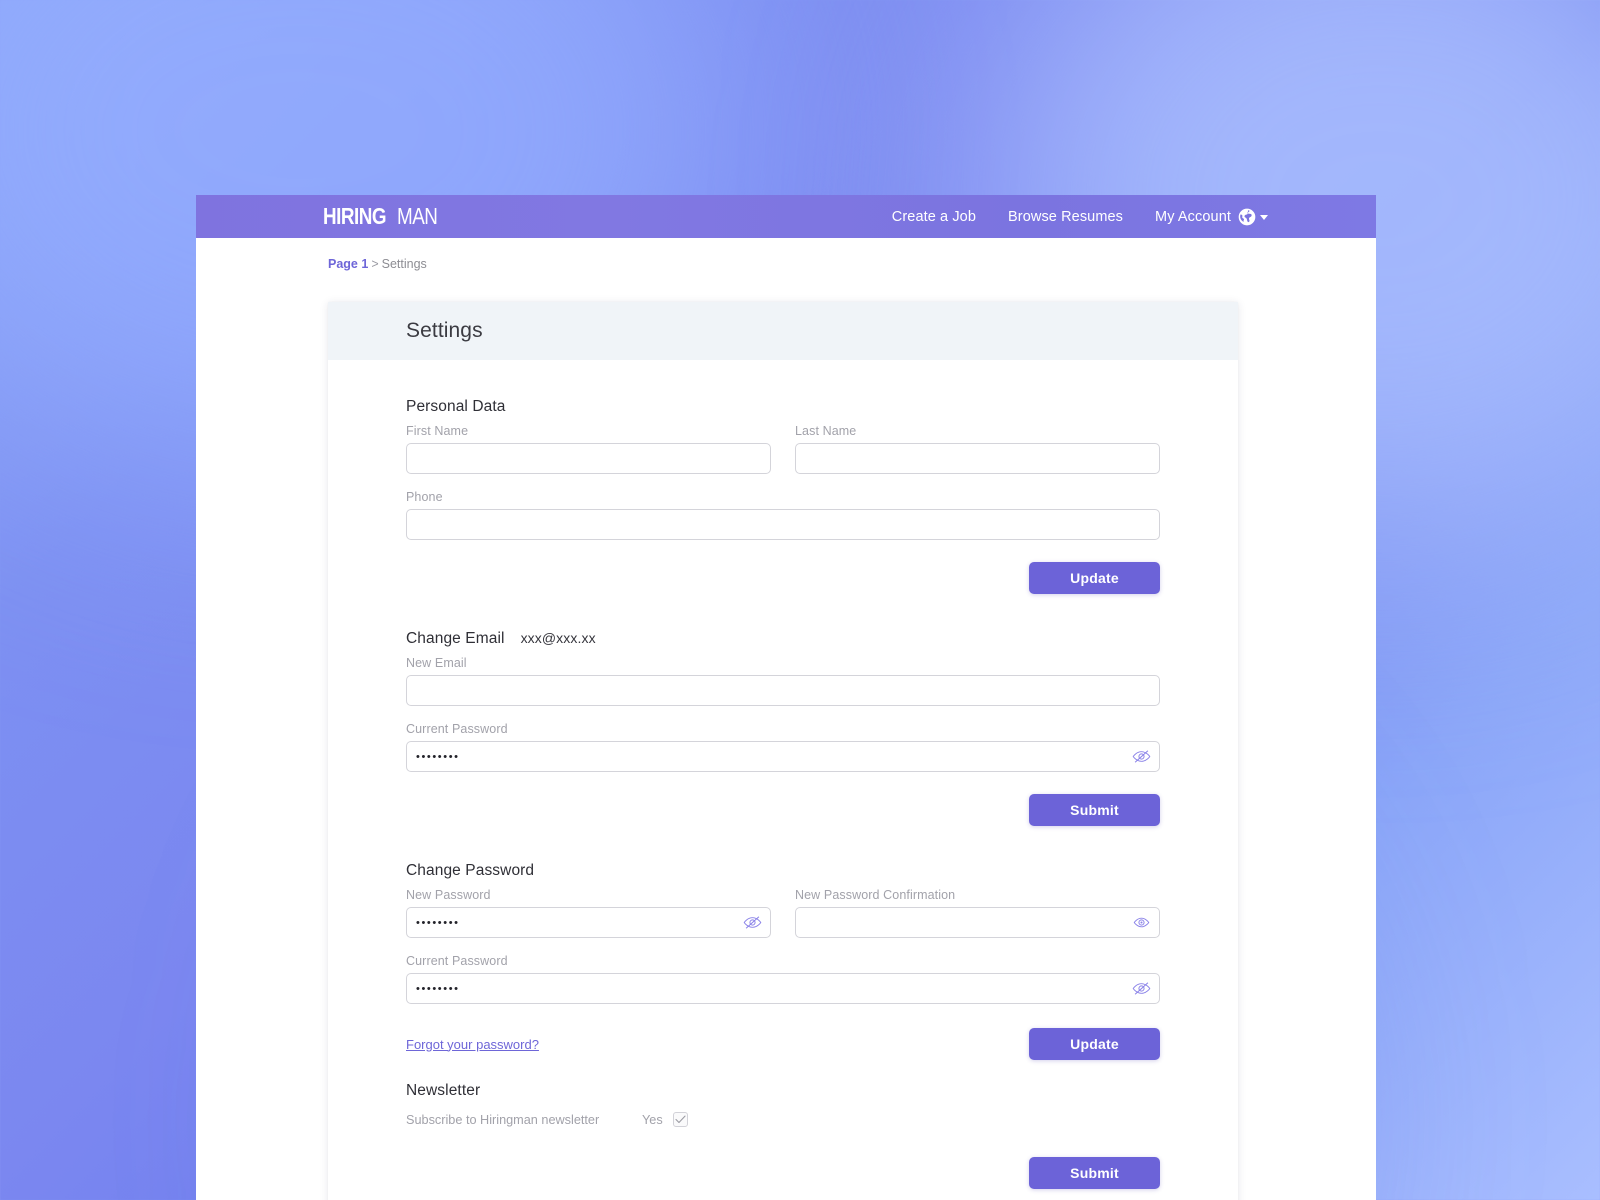 This screenshot has height=1200, width=1600. Describe the element at coordinates (1065, 217) in the screenshot. I see `nav-item-browse-resumes: Browse Resumes` at that location.